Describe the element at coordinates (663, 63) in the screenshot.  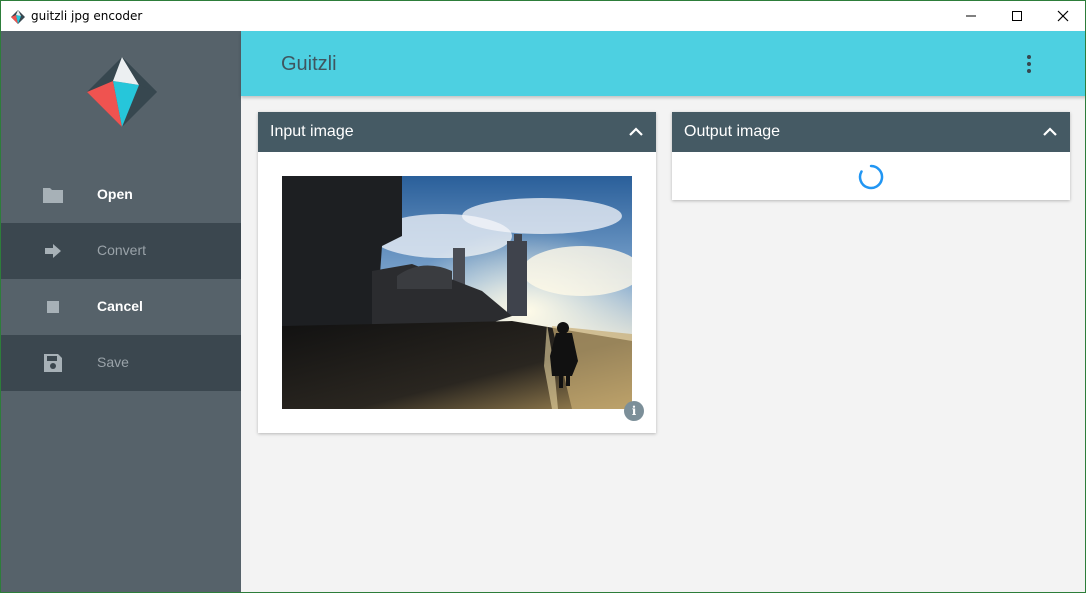
I see `app-header: Guitzli` at that location.